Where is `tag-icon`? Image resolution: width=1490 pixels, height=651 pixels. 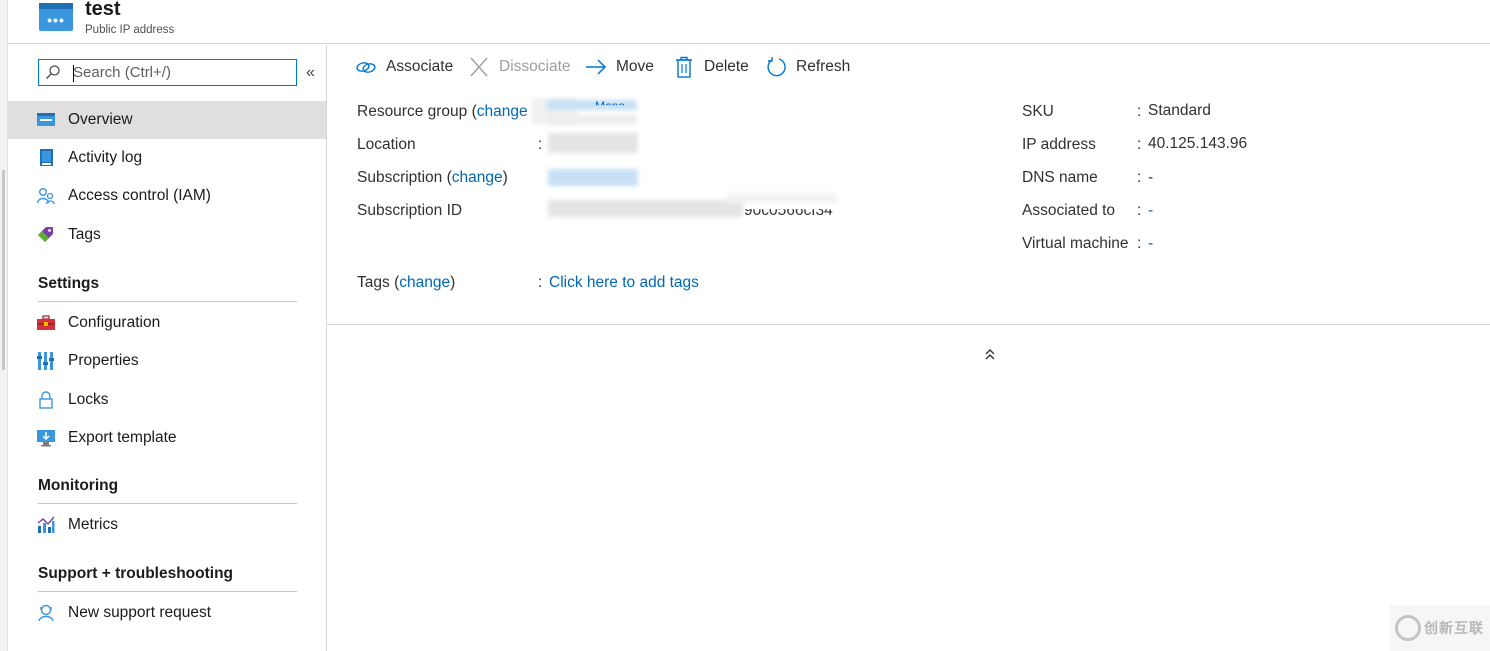 tag-icon is located at coordinates (45, 234).